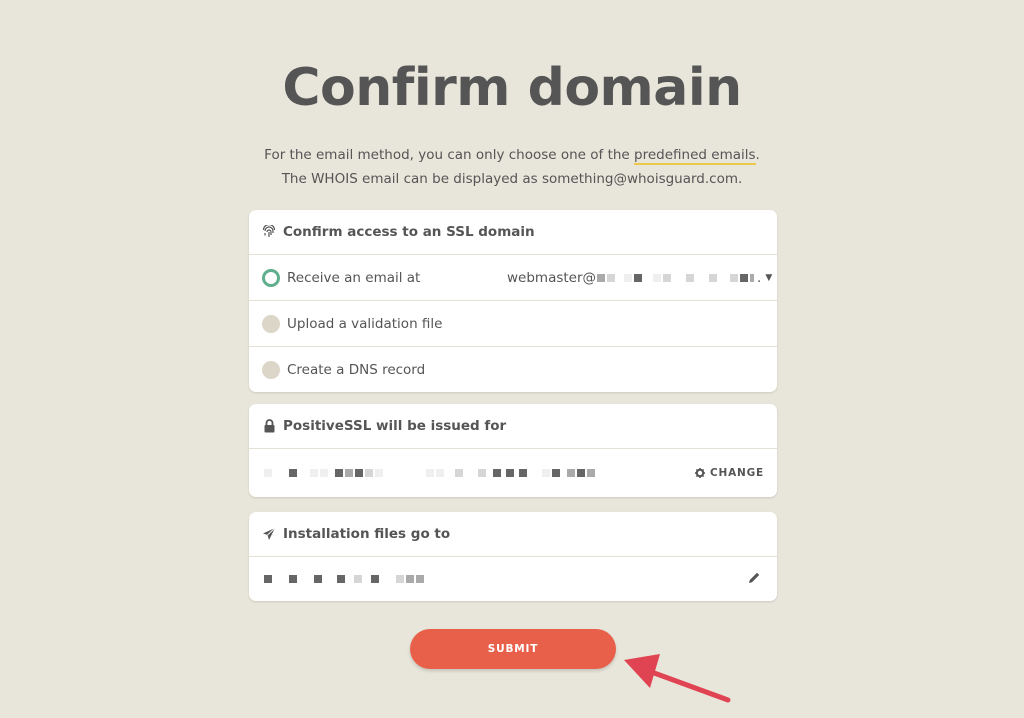 The width and height of the screenshot is (1024, 718). I want to click on ssl-access-header: Confirm access to an SSL domain, so click(513, 232).